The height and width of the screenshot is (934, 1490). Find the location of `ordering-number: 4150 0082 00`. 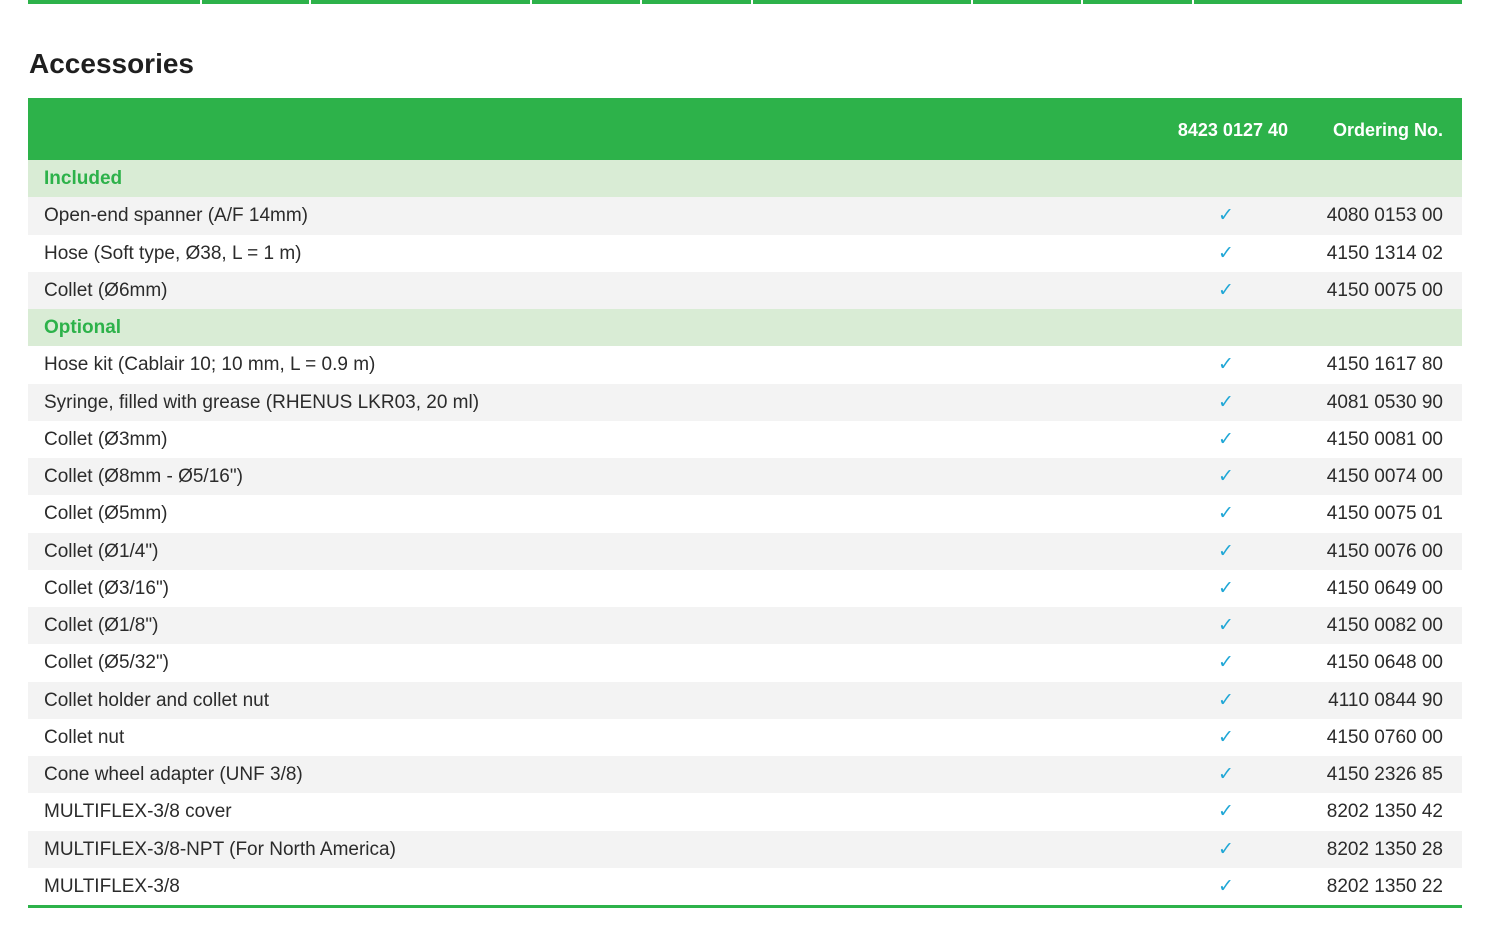

ordering-number: 4150 0082 00 is located at coordinates (1384, 625).